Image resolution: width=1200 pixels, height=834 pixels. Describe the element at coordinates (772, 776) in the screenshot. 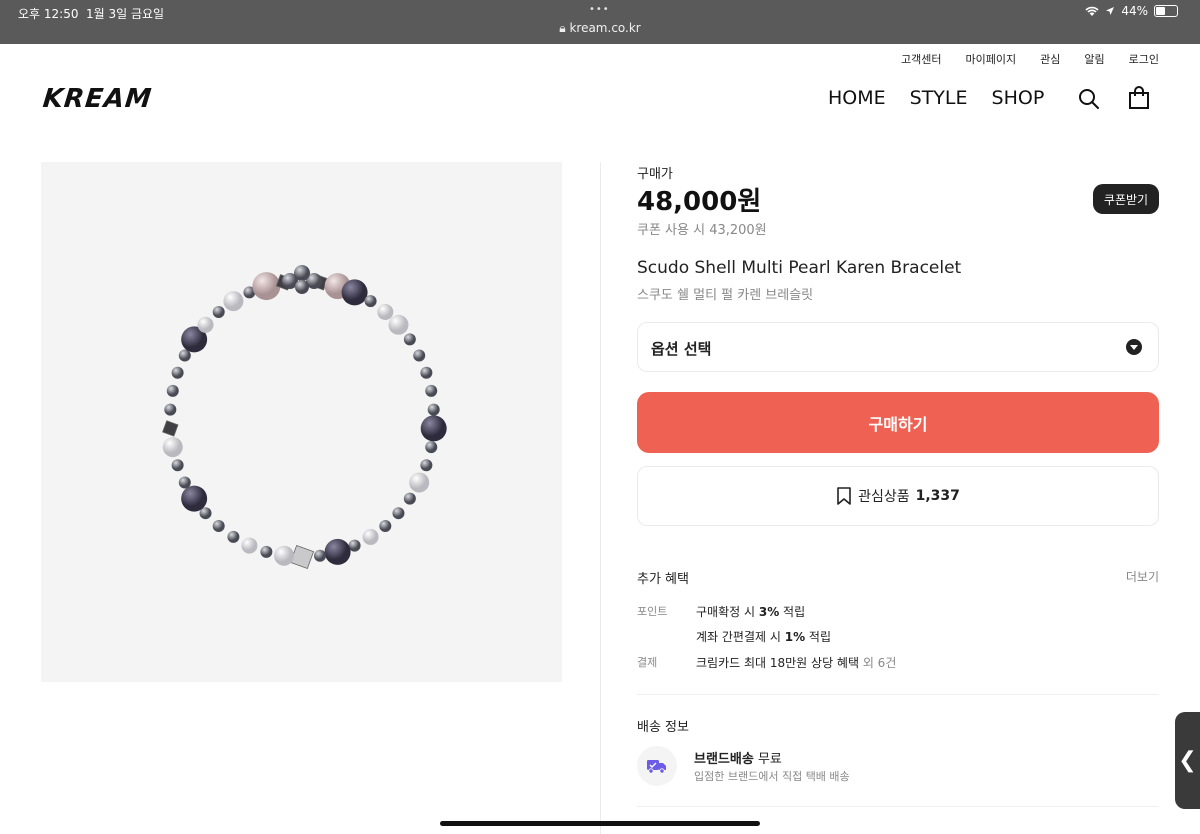

I see `shipping-description: 입점한 브랜드에서 직접 택배 배송` at that location.